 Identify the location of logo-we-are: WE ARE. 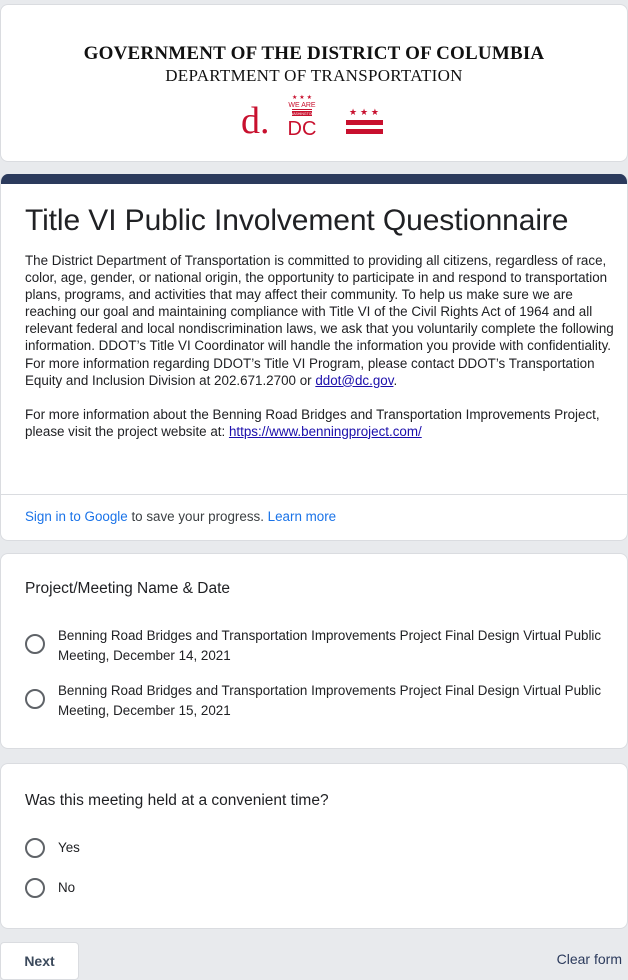
(302, 105).